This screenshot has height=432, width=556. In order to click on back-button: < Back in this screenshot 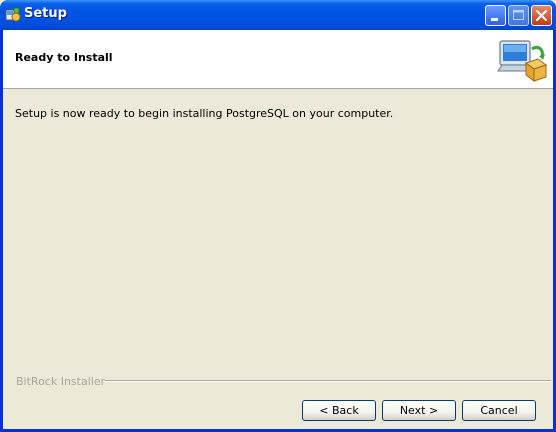, I will do `click(339, 410)`.